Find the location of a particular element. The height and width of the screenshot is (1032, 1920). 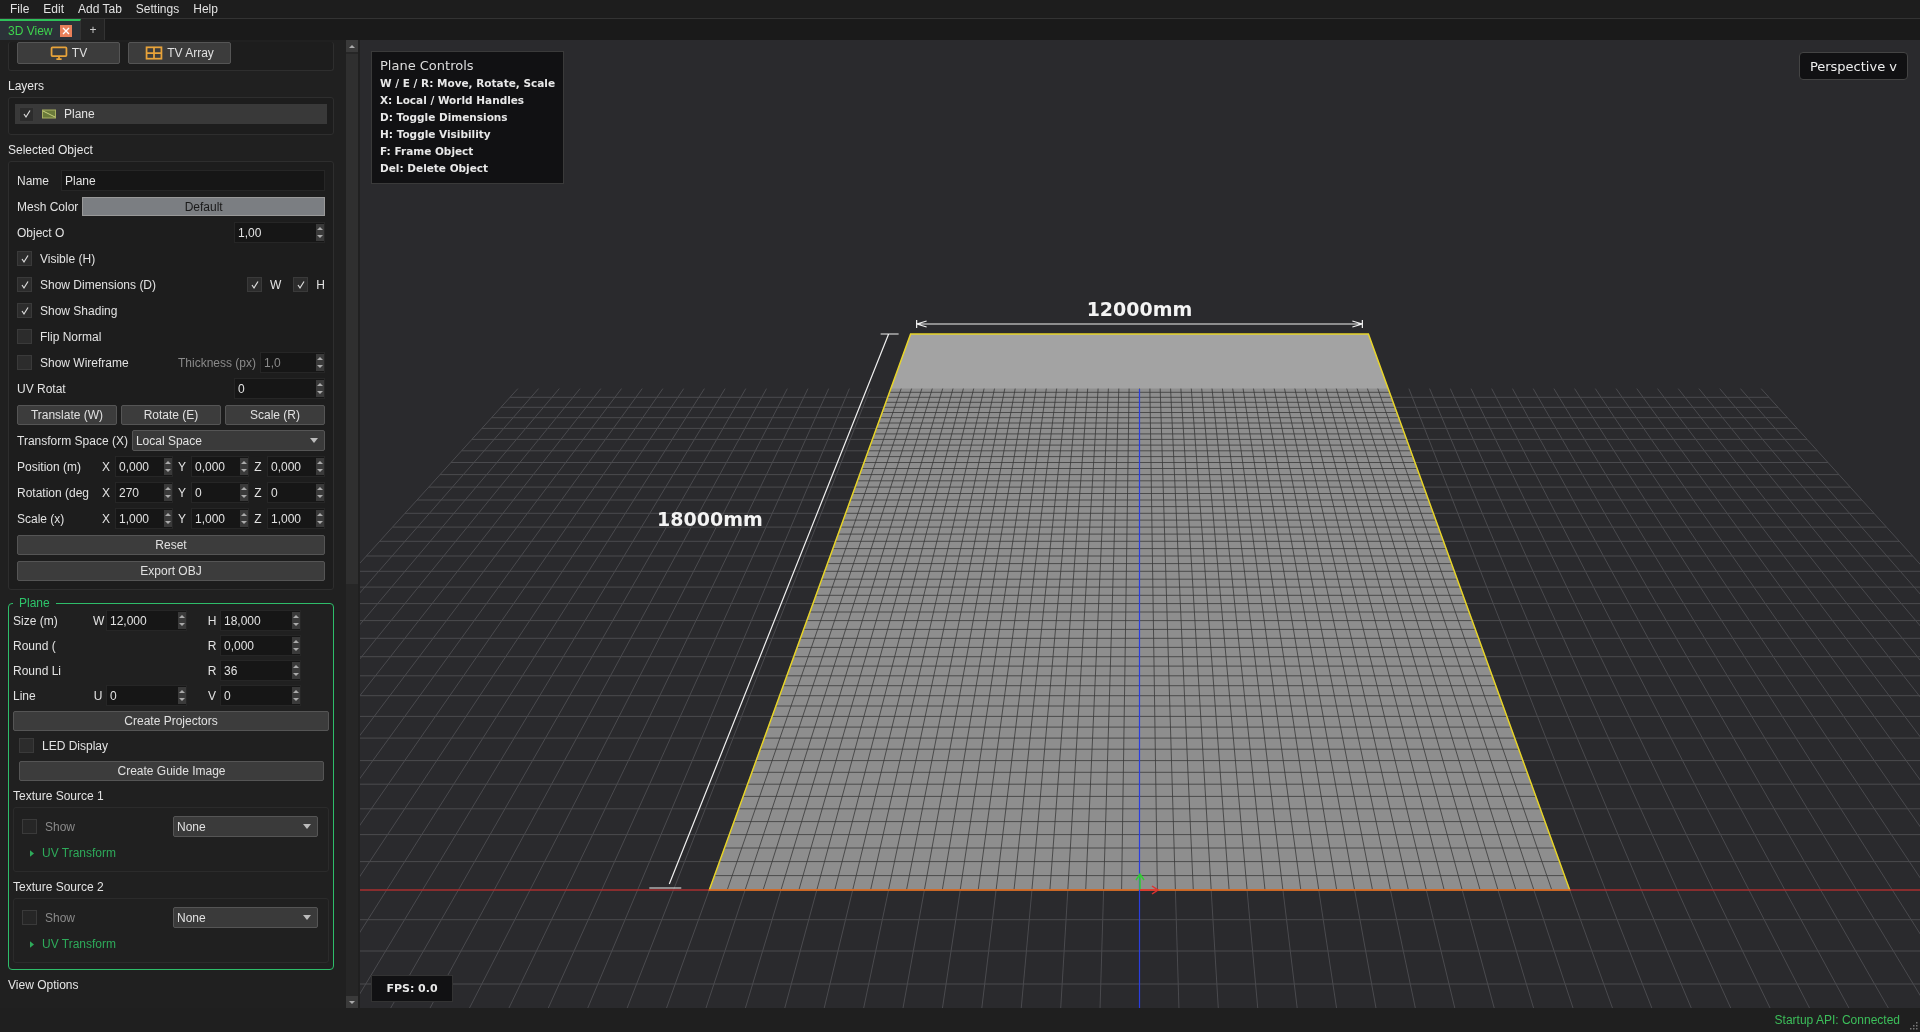

color-button: Default is located at coordinates (203, 206).